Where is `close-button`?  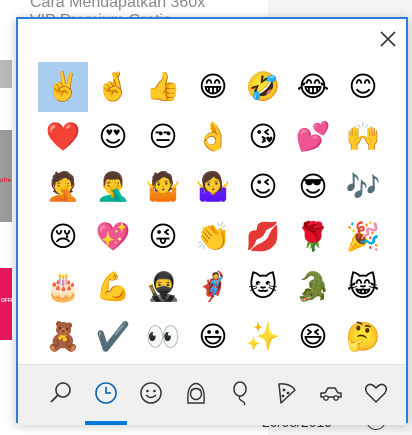 close-button is located at coordinates (388, 39).